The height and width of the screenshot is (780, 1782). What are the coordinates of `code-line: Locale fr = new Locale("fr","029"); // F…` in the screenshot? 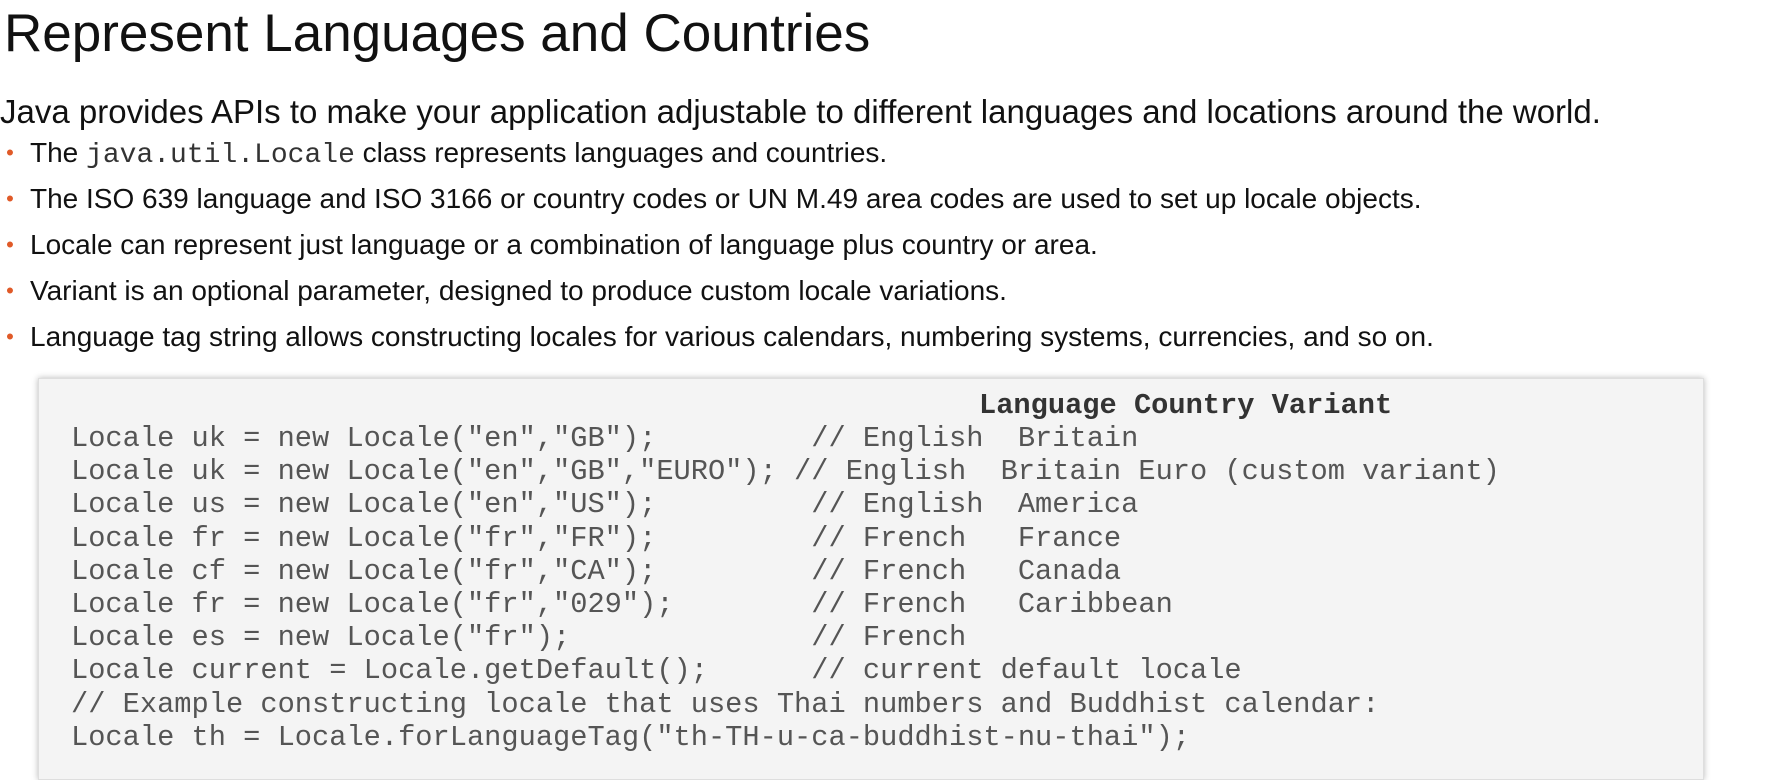 It's located at (622, 604).